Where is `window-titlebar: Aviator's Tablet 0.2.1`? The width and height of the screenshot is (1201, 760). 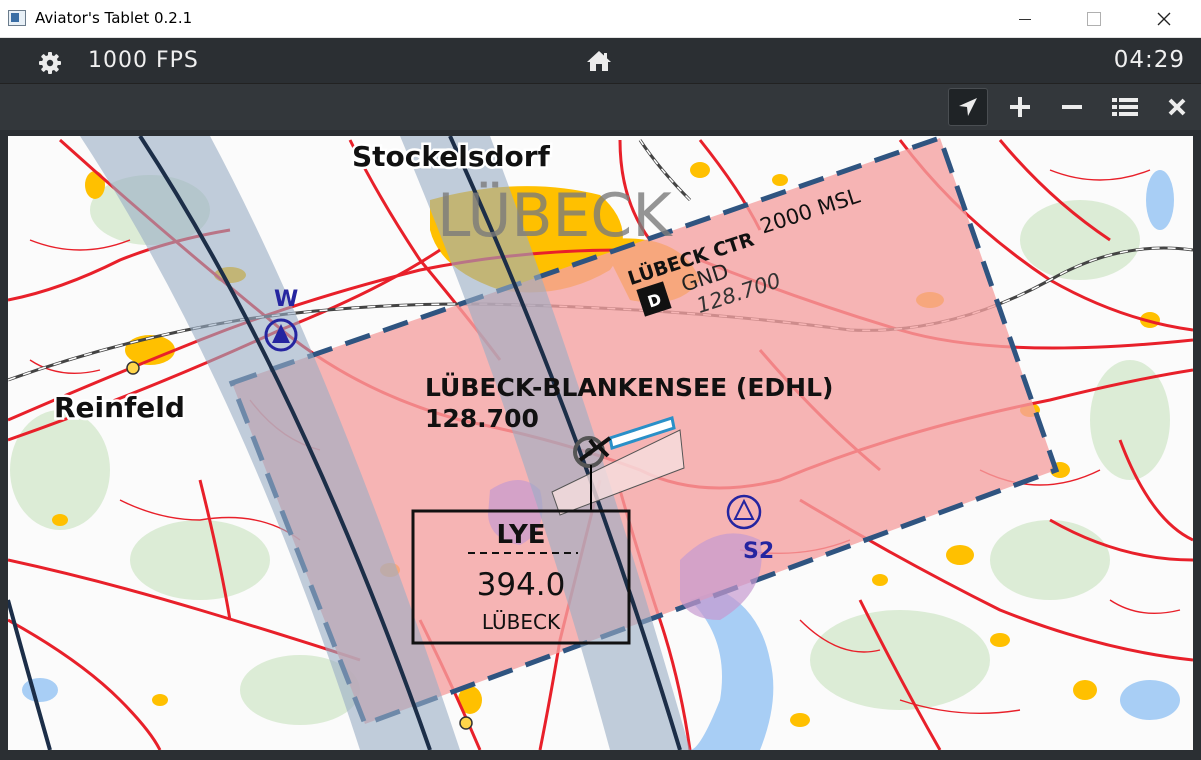
window-titlebar: Aviator's Tablet 0.2.1 is located at coordinates (600, 19).